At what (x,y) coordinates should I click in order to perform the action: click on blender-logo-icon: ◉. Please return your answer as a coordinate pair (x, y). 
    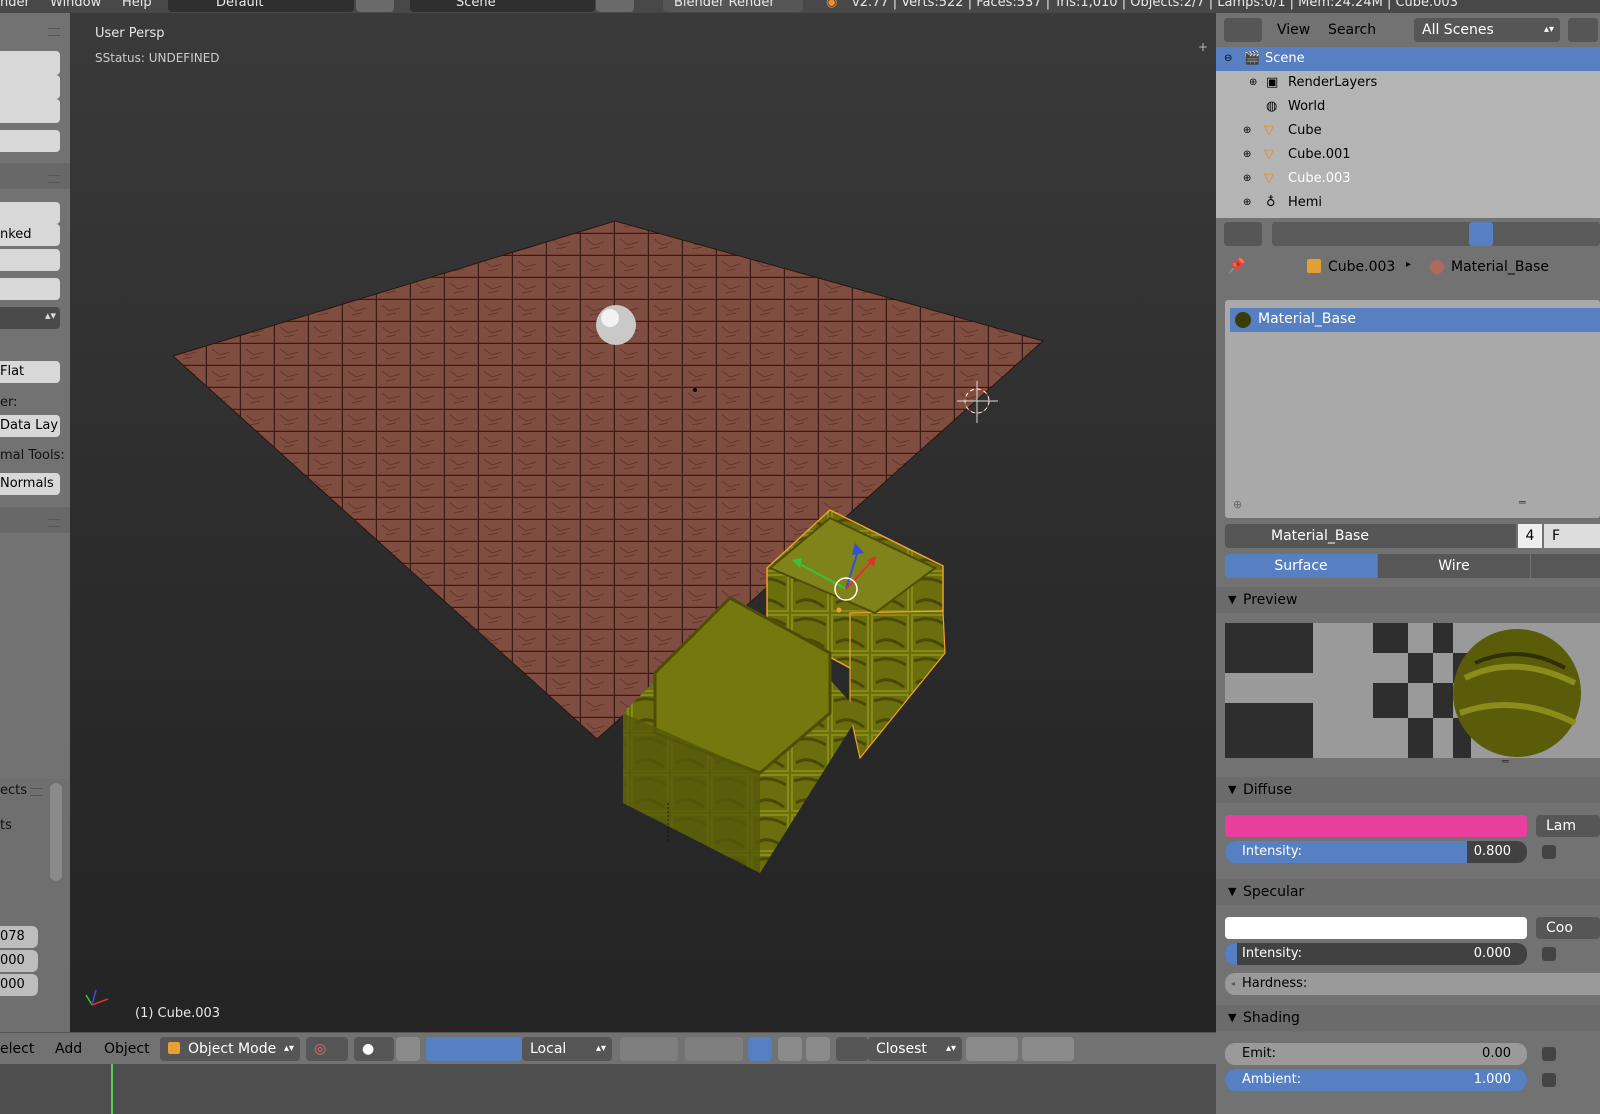
    Looking at the image, I should click on (832, 5).